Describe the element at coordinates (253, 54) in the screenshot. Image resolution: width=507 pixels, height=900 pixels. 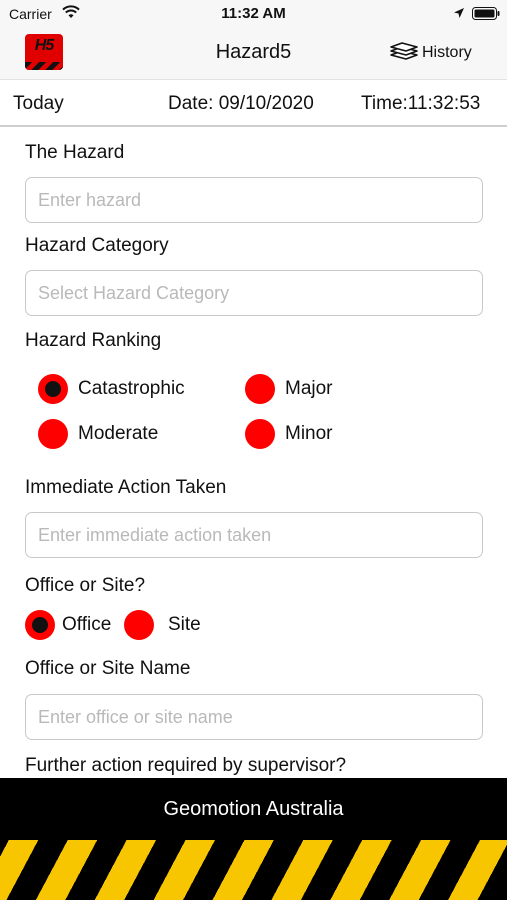
I see `nav-bar: H5 Hazard5 History` at that location.